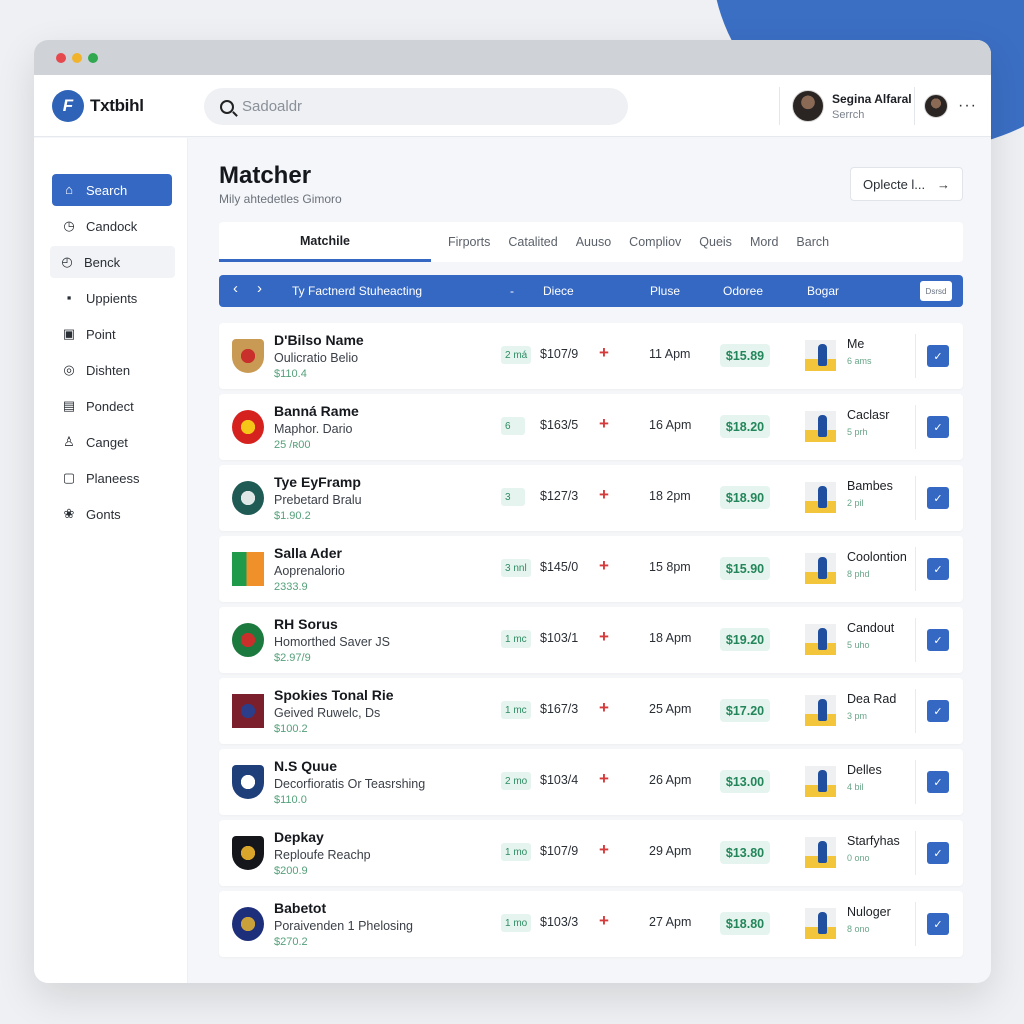 The height and width of the screenshot is (1024, 1024). I want to click on tab-firports: Firports, so click(469, 242).